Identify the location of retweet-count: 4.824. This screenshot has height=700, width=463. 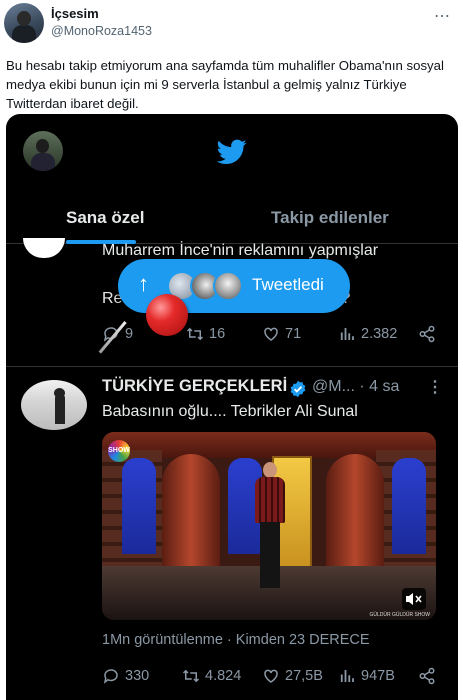
(223, 676).